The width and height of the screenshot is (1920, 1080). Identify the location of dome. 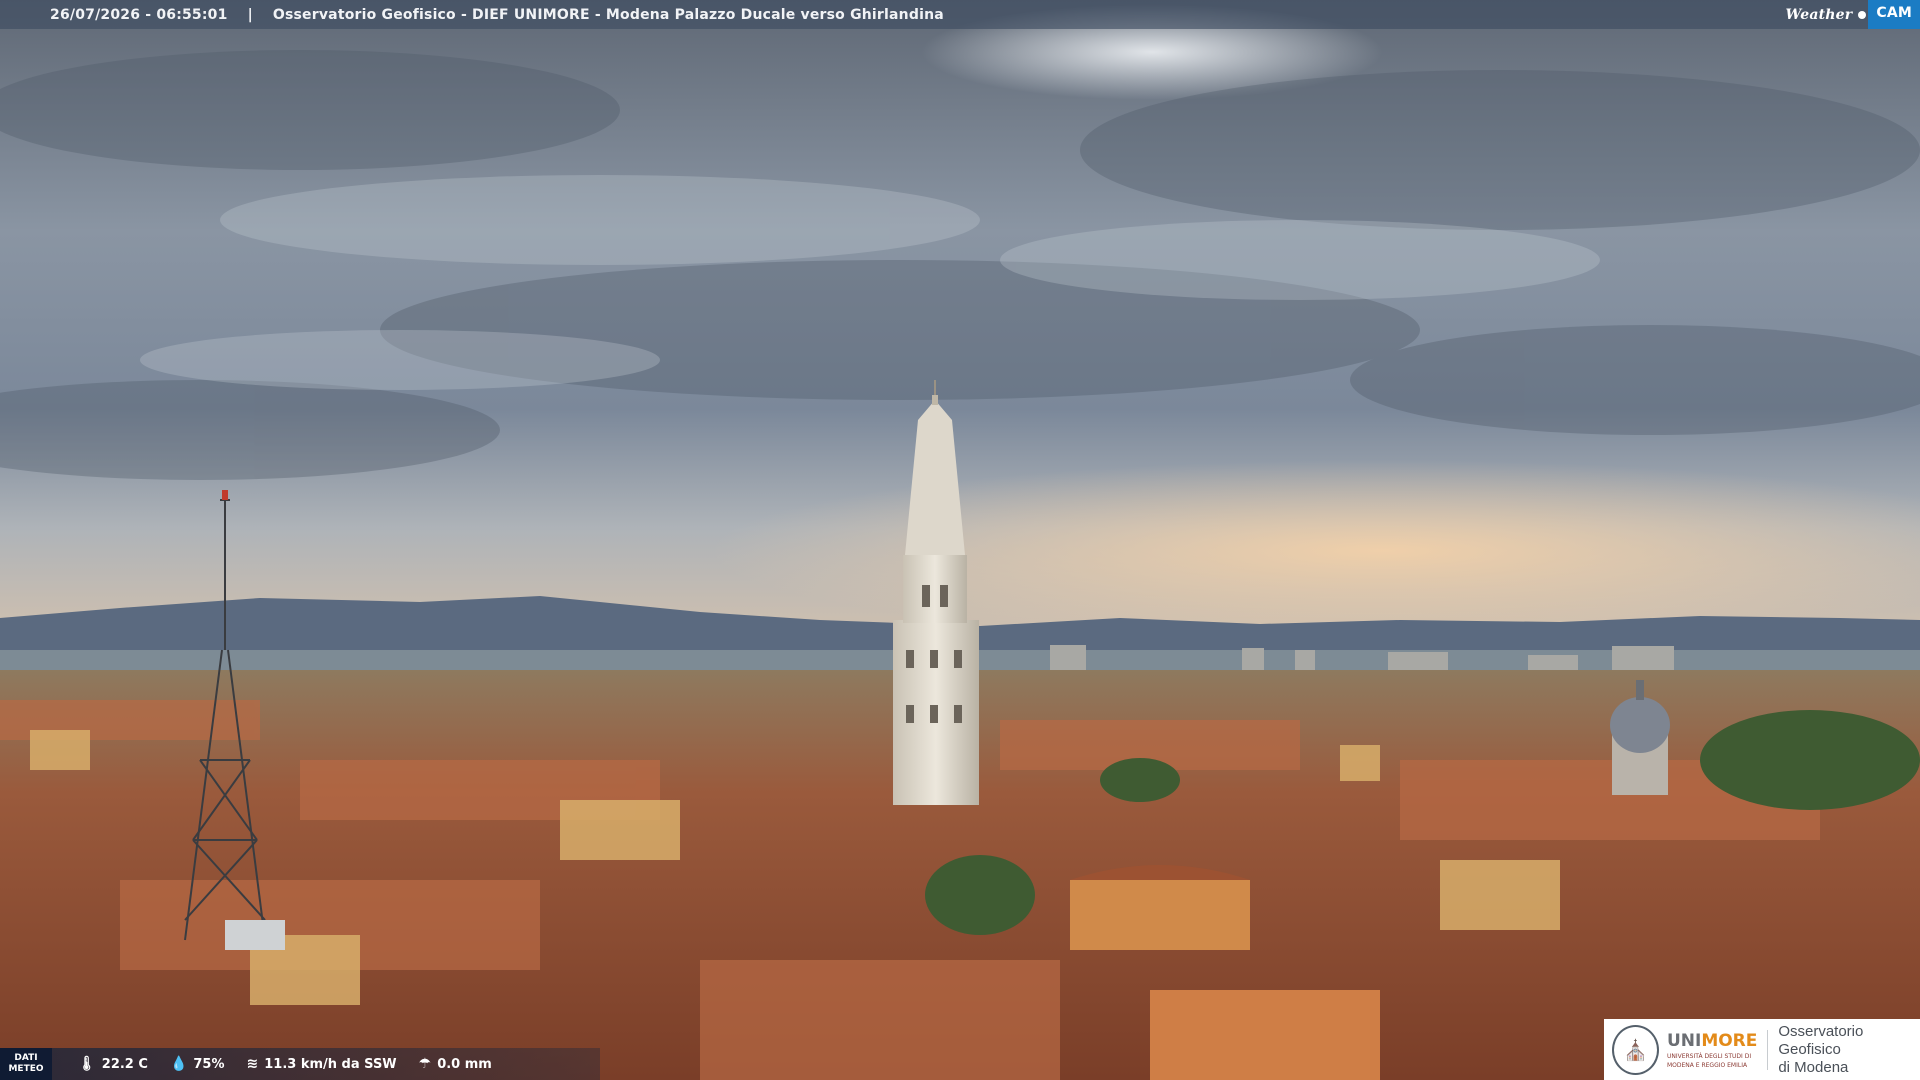
(1640, 725).